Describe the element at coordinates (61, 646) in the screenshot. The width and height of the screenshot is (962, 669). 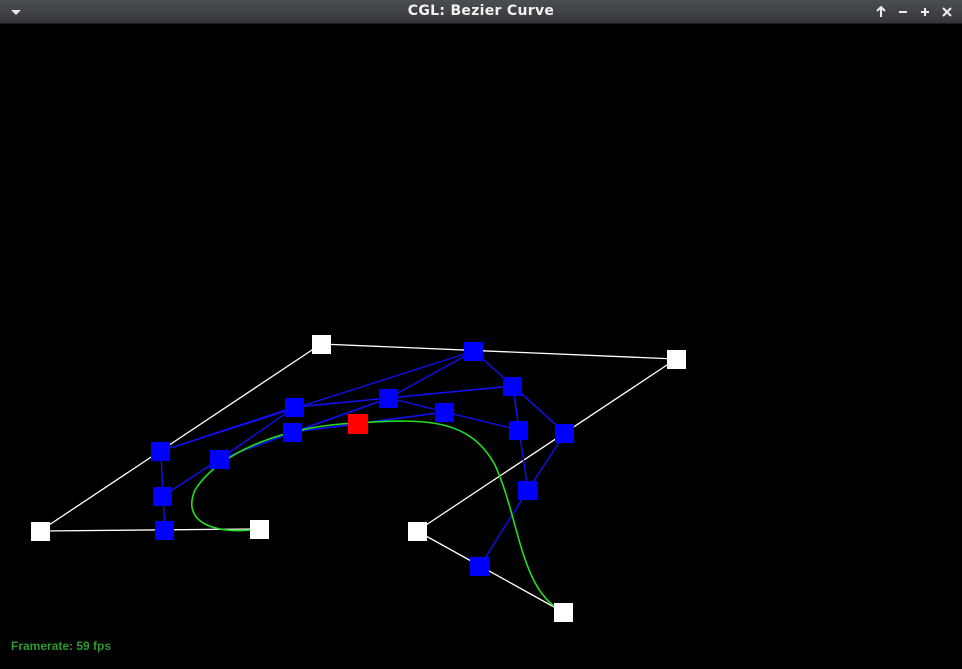
I see `framerate-label: Framerate: 59 fps` at that location.